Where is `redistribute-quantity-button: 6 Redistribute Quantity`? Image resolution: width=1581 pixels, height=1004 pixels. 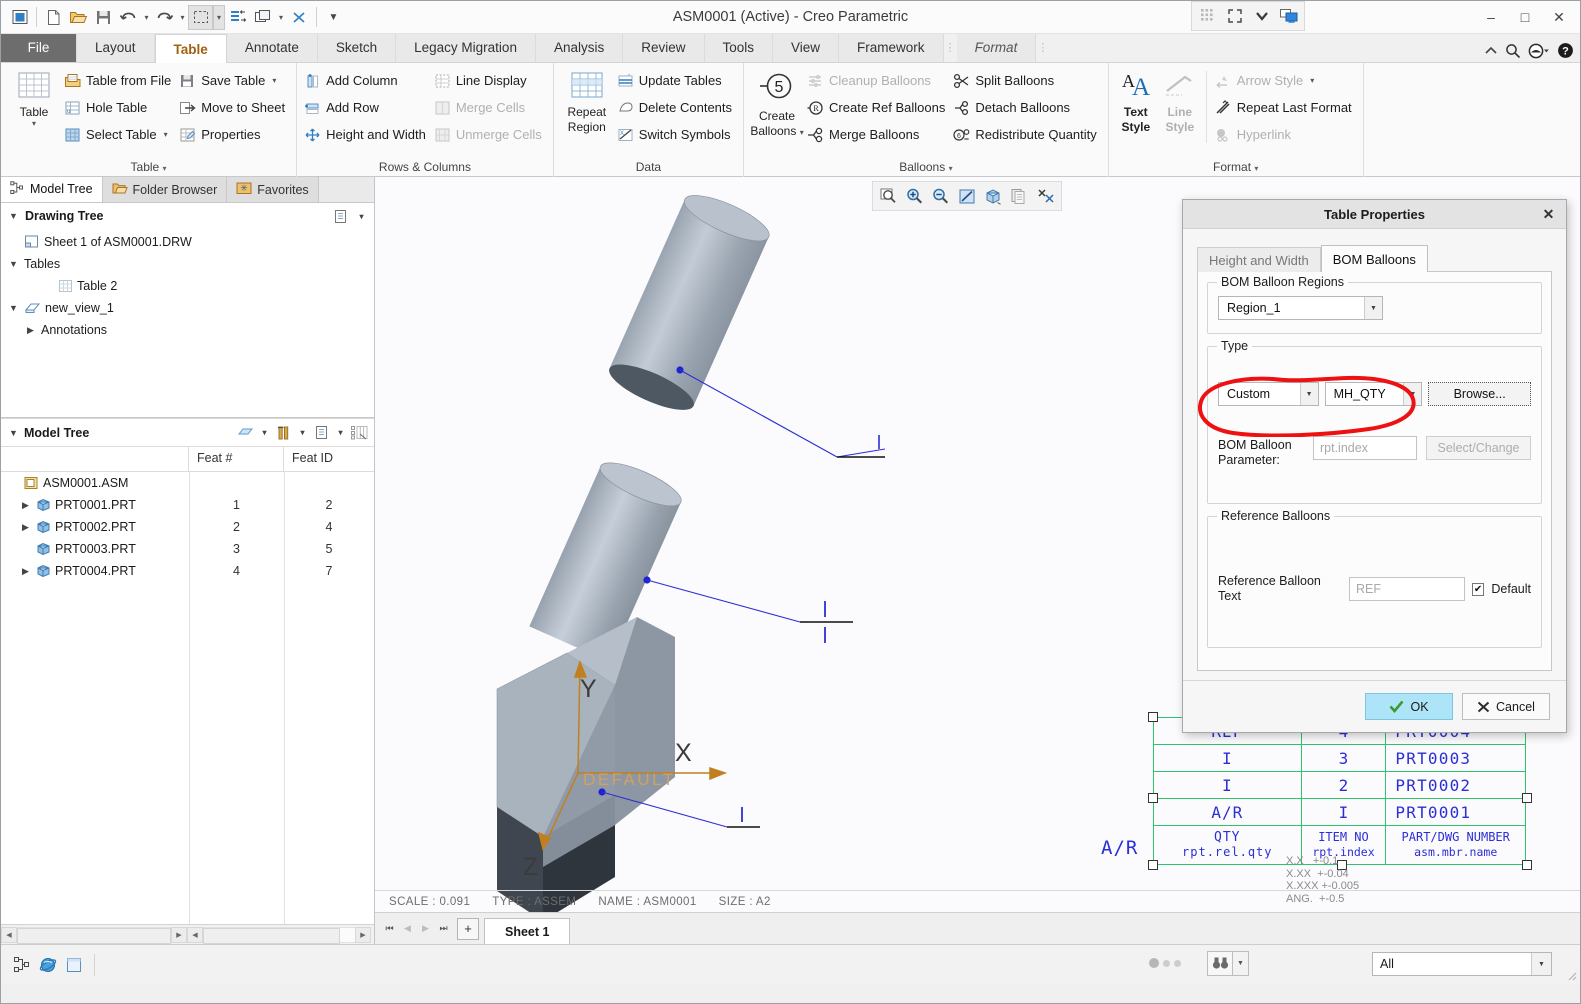
redistribute-quantity-button: 6 Redistribute Quantity is located at coordinates (1026, 134).